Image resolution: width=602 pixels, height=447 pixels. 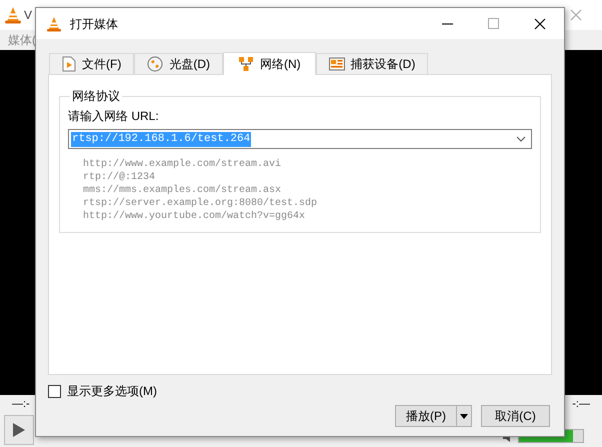 I want to click on cancel-button: 取消(C), so click(x=515, y=416).